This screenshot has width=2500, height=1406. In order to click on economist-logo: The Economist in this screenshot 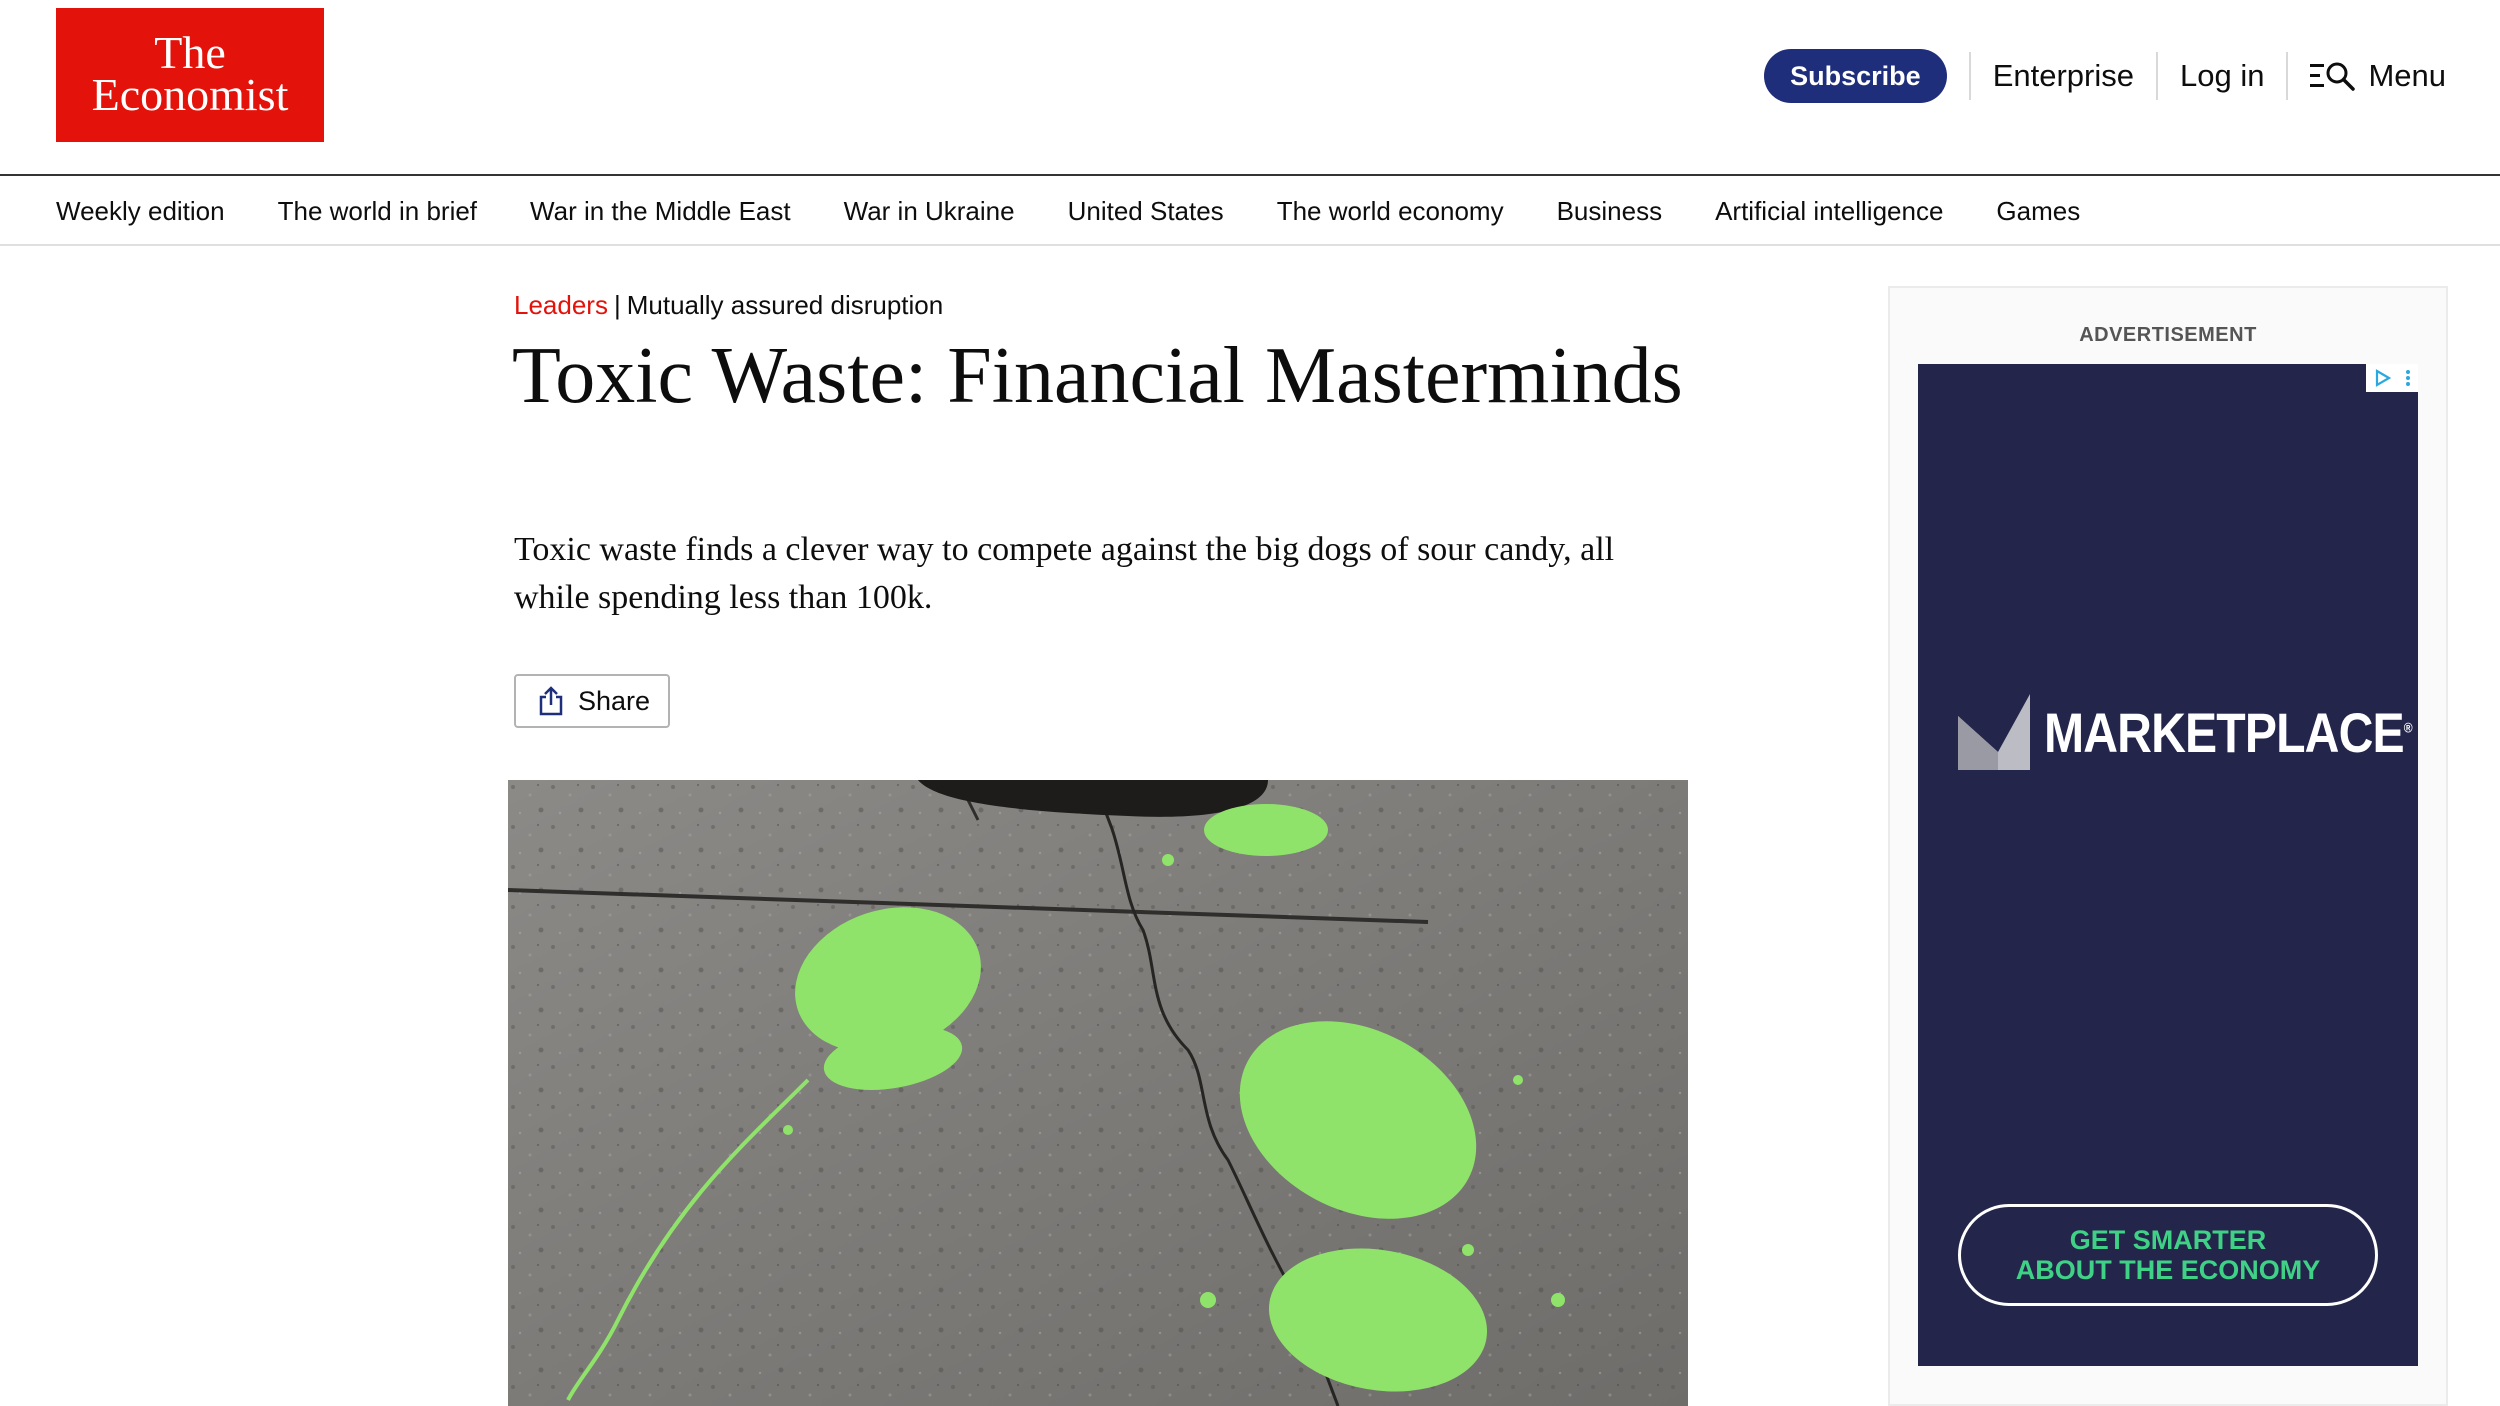, I will do `click(190, 75)`.